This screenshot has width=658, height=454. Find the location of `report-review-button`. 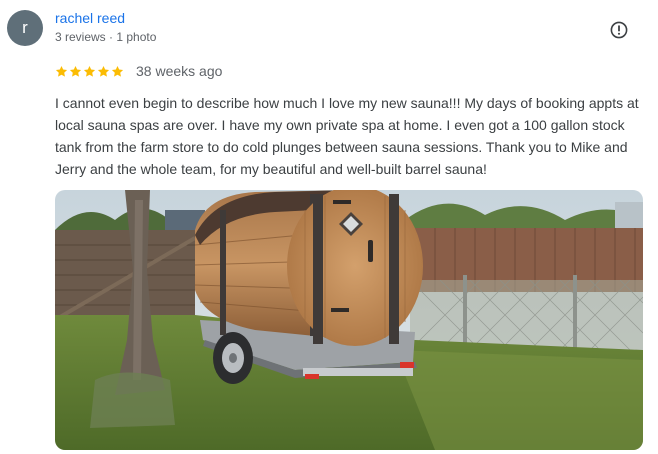

report-review-button is located at coordinates (619, 30).